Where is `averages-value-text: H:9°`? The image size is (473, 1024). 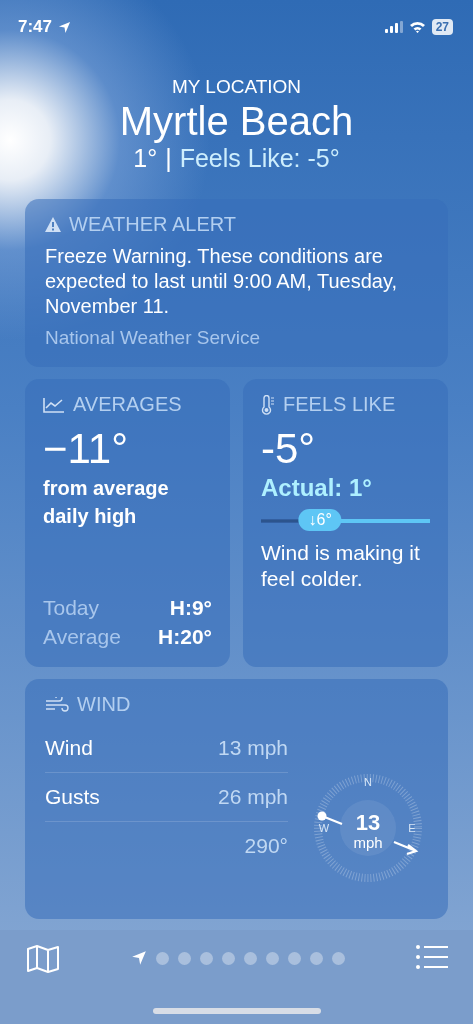
averages-value-text: H:9° is located at coordinates (190, 608).